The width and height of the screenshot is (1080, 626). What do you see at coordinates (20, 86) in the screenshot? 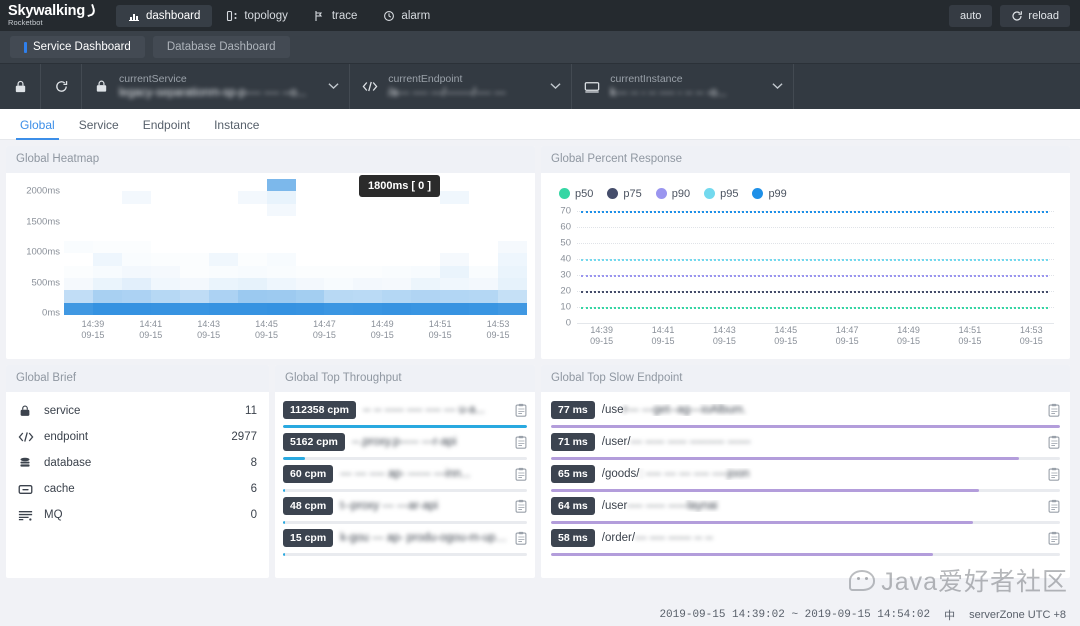
I see `lock-button` at bounding box center [20, 86].